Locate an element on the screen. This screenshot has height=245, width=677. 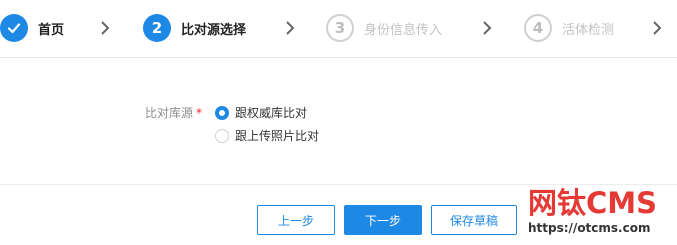
radio-authority-db: 跟权威库比对 is located at coordinates (261, 112).